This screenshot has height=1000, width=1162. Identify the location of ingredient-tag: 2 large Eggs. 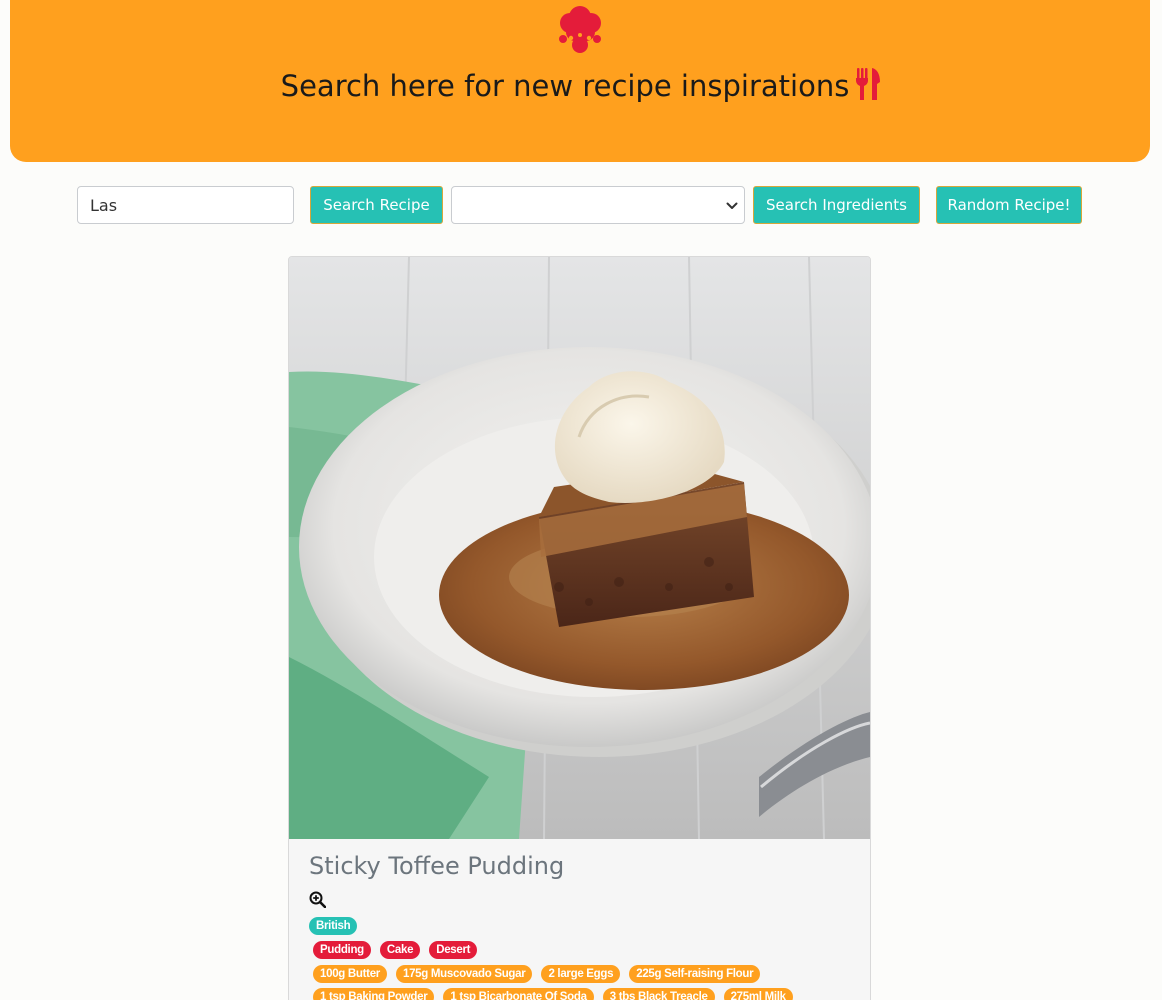
(581, 974).